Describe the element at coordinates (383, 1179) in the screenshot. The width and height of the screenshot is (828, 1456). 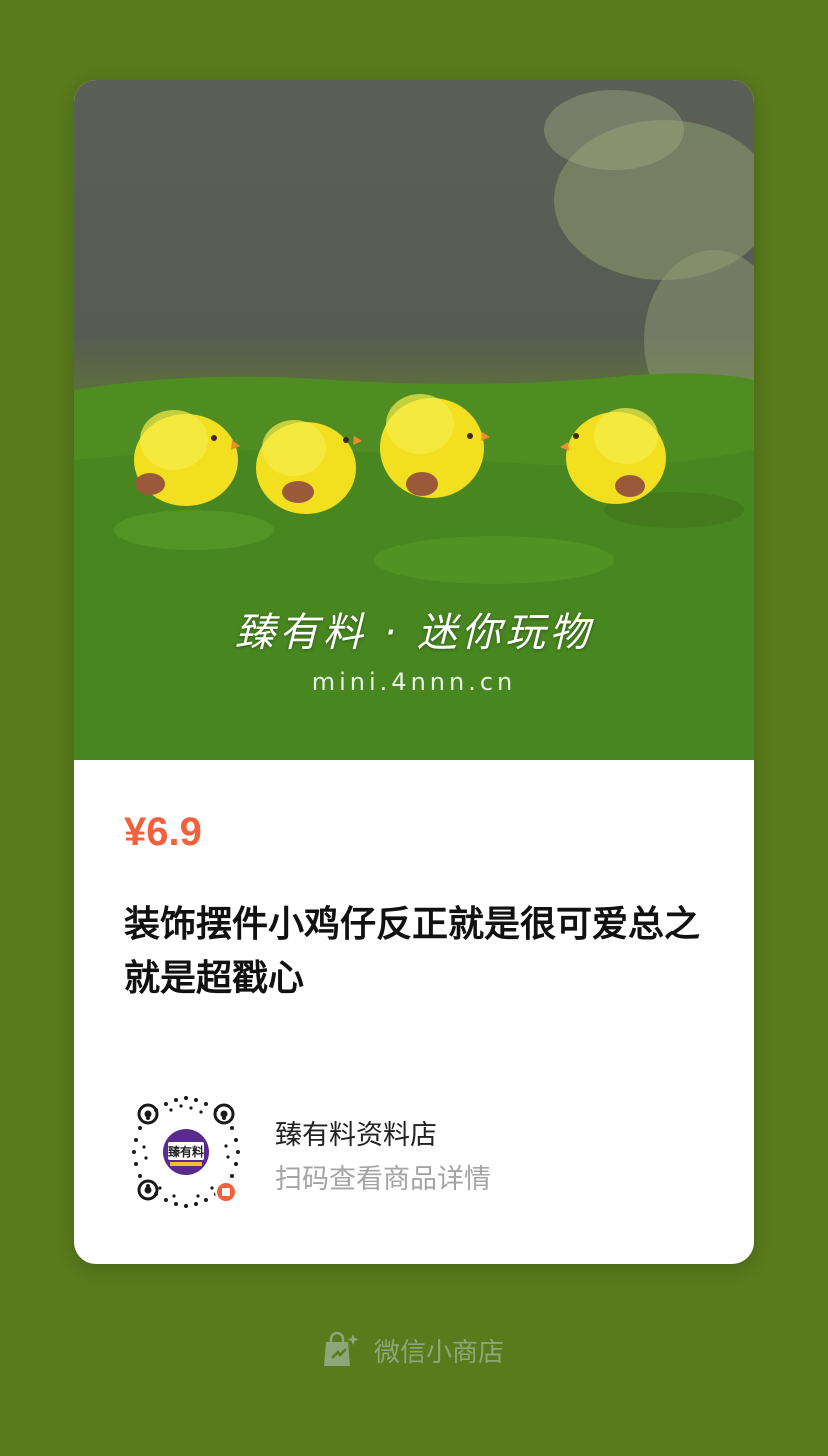
I see `scan-hint: 扫码查看商品详情` at that location.